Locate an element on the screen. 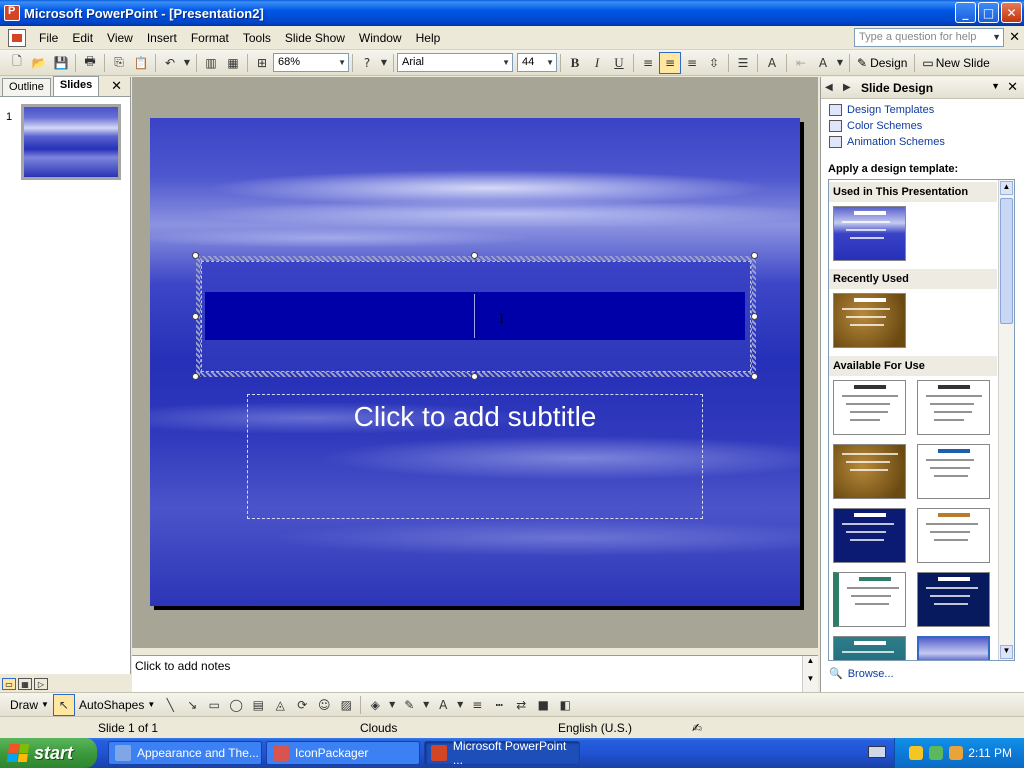 The height and width of the screenshot is (768, 1024). font-select: Arial ▼ is located at coordinates (455, 62).